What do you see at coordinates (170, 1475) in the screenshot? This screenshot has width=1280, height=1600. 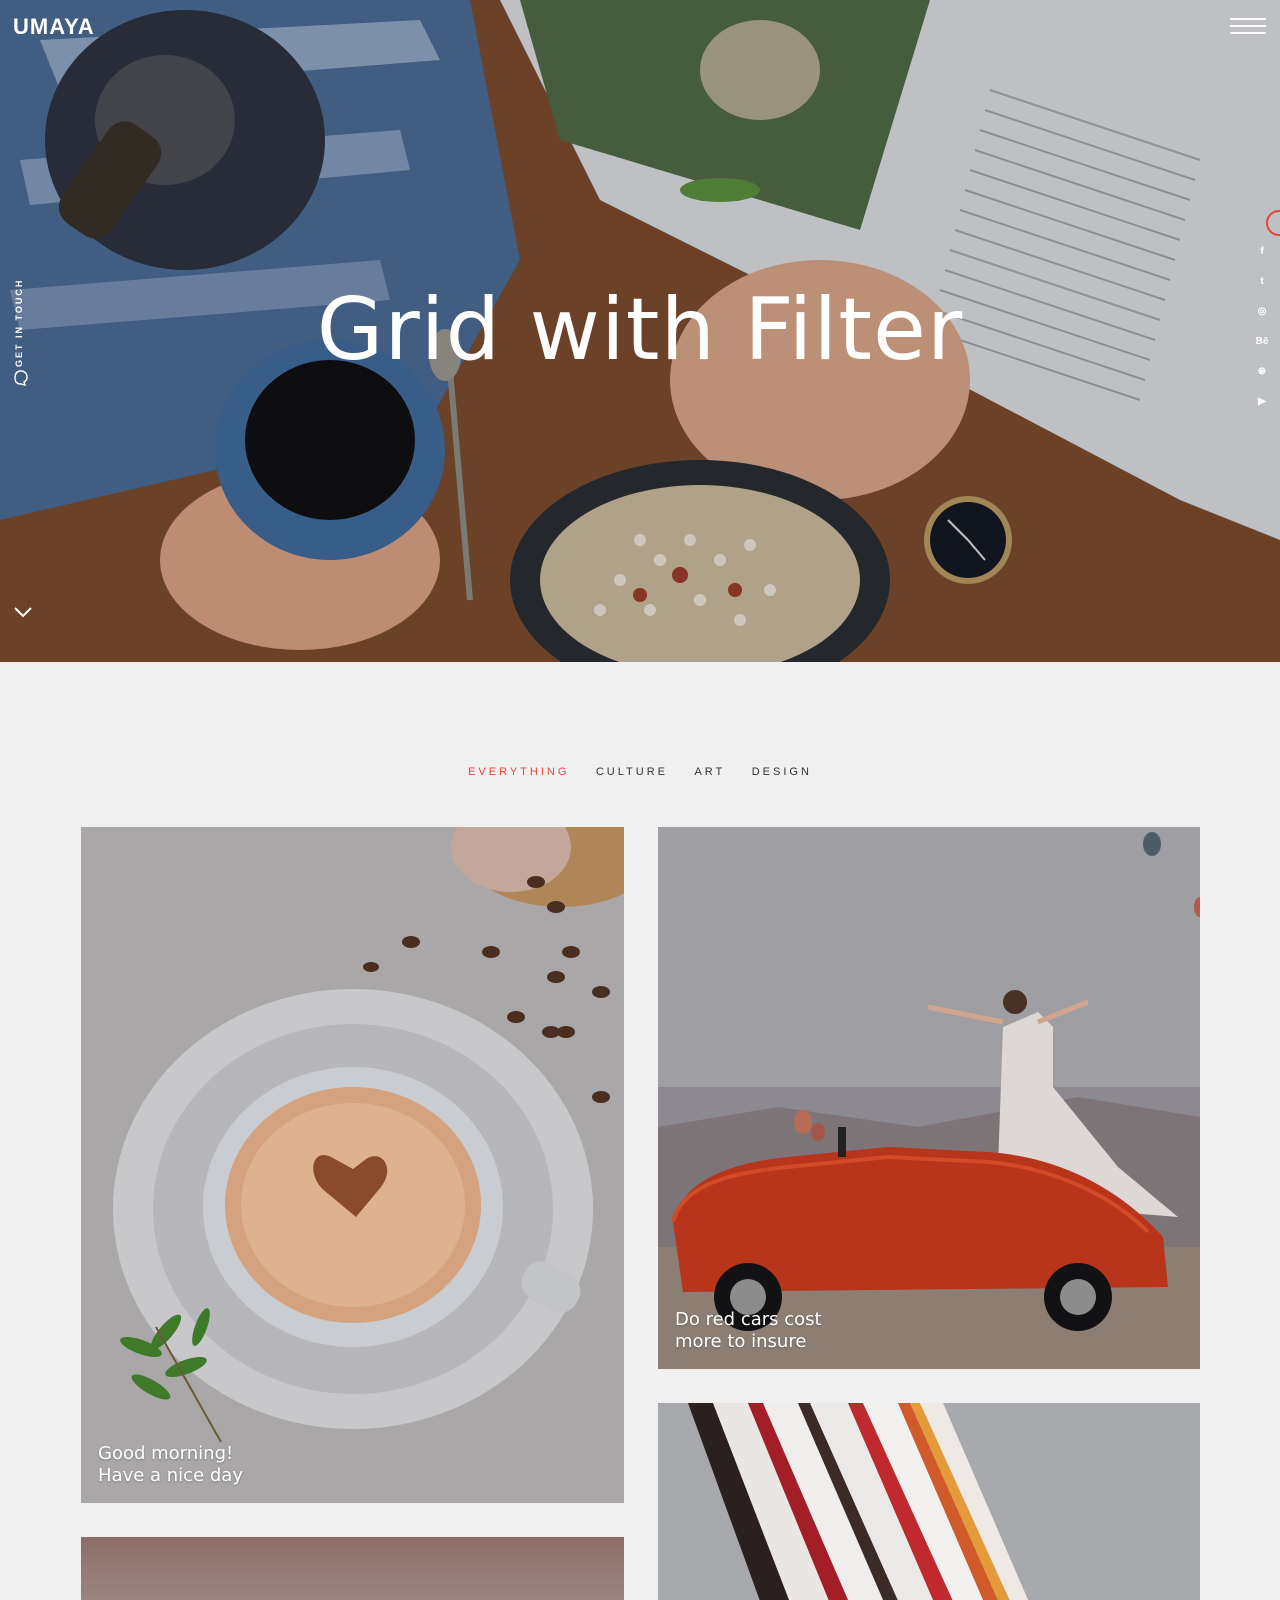 I see `card-caption-line2: Have a nice day` at bounding box center [170, 1475].